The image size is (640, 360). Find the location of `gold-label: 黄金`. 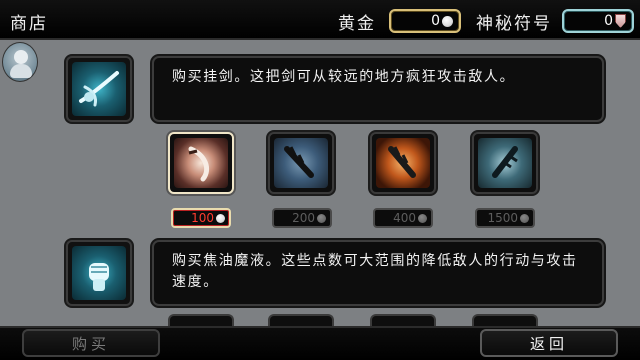

gold-label: 黄金 is located at coordinates (357, 24).